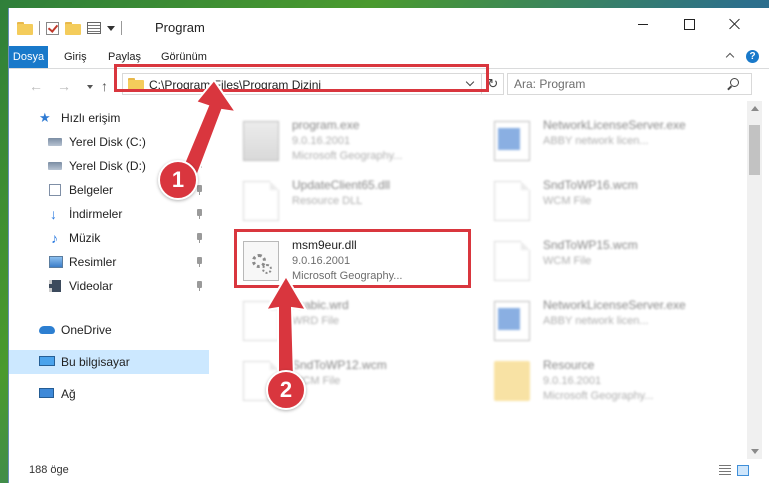  I want to click on sidebar-item-onedrive: OneDrive, so click(109, 330).